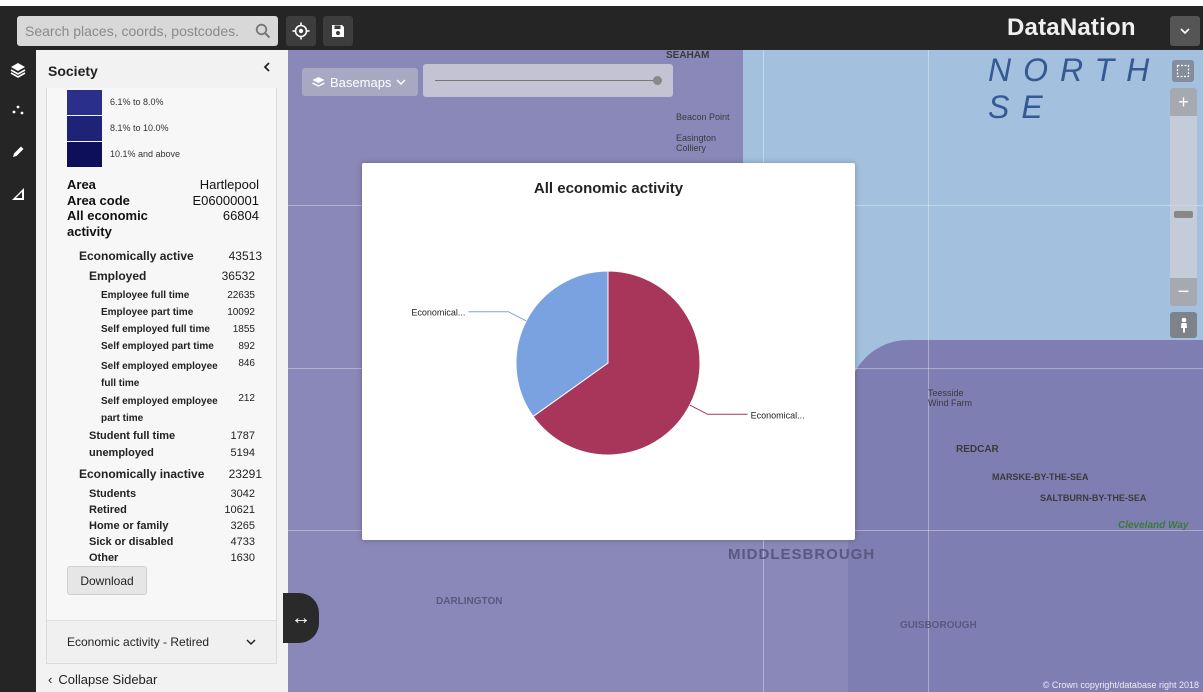 This screenshot has height=692, width=1203. I want to click on zoom-in-button: +, so click(1183, 102).